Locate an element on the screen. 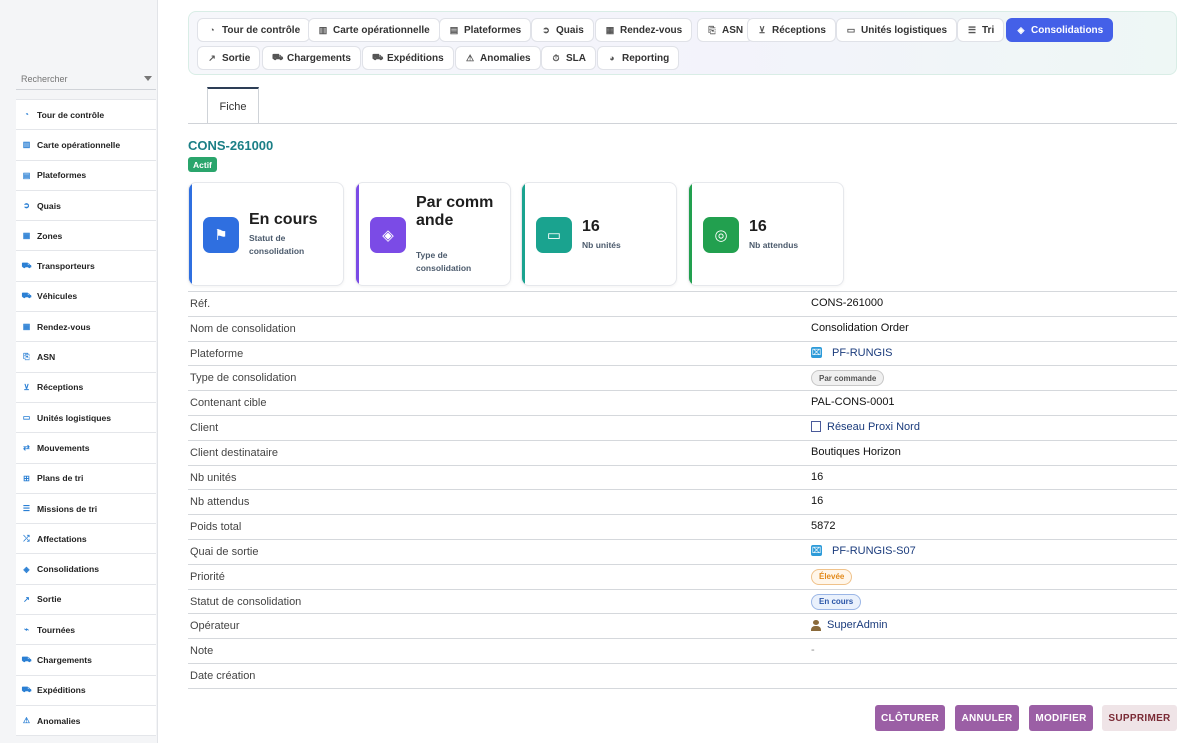 This screenshot has width=1200, height=743. tab-quais: ➲ Quais is located at coordinates (562, 30).